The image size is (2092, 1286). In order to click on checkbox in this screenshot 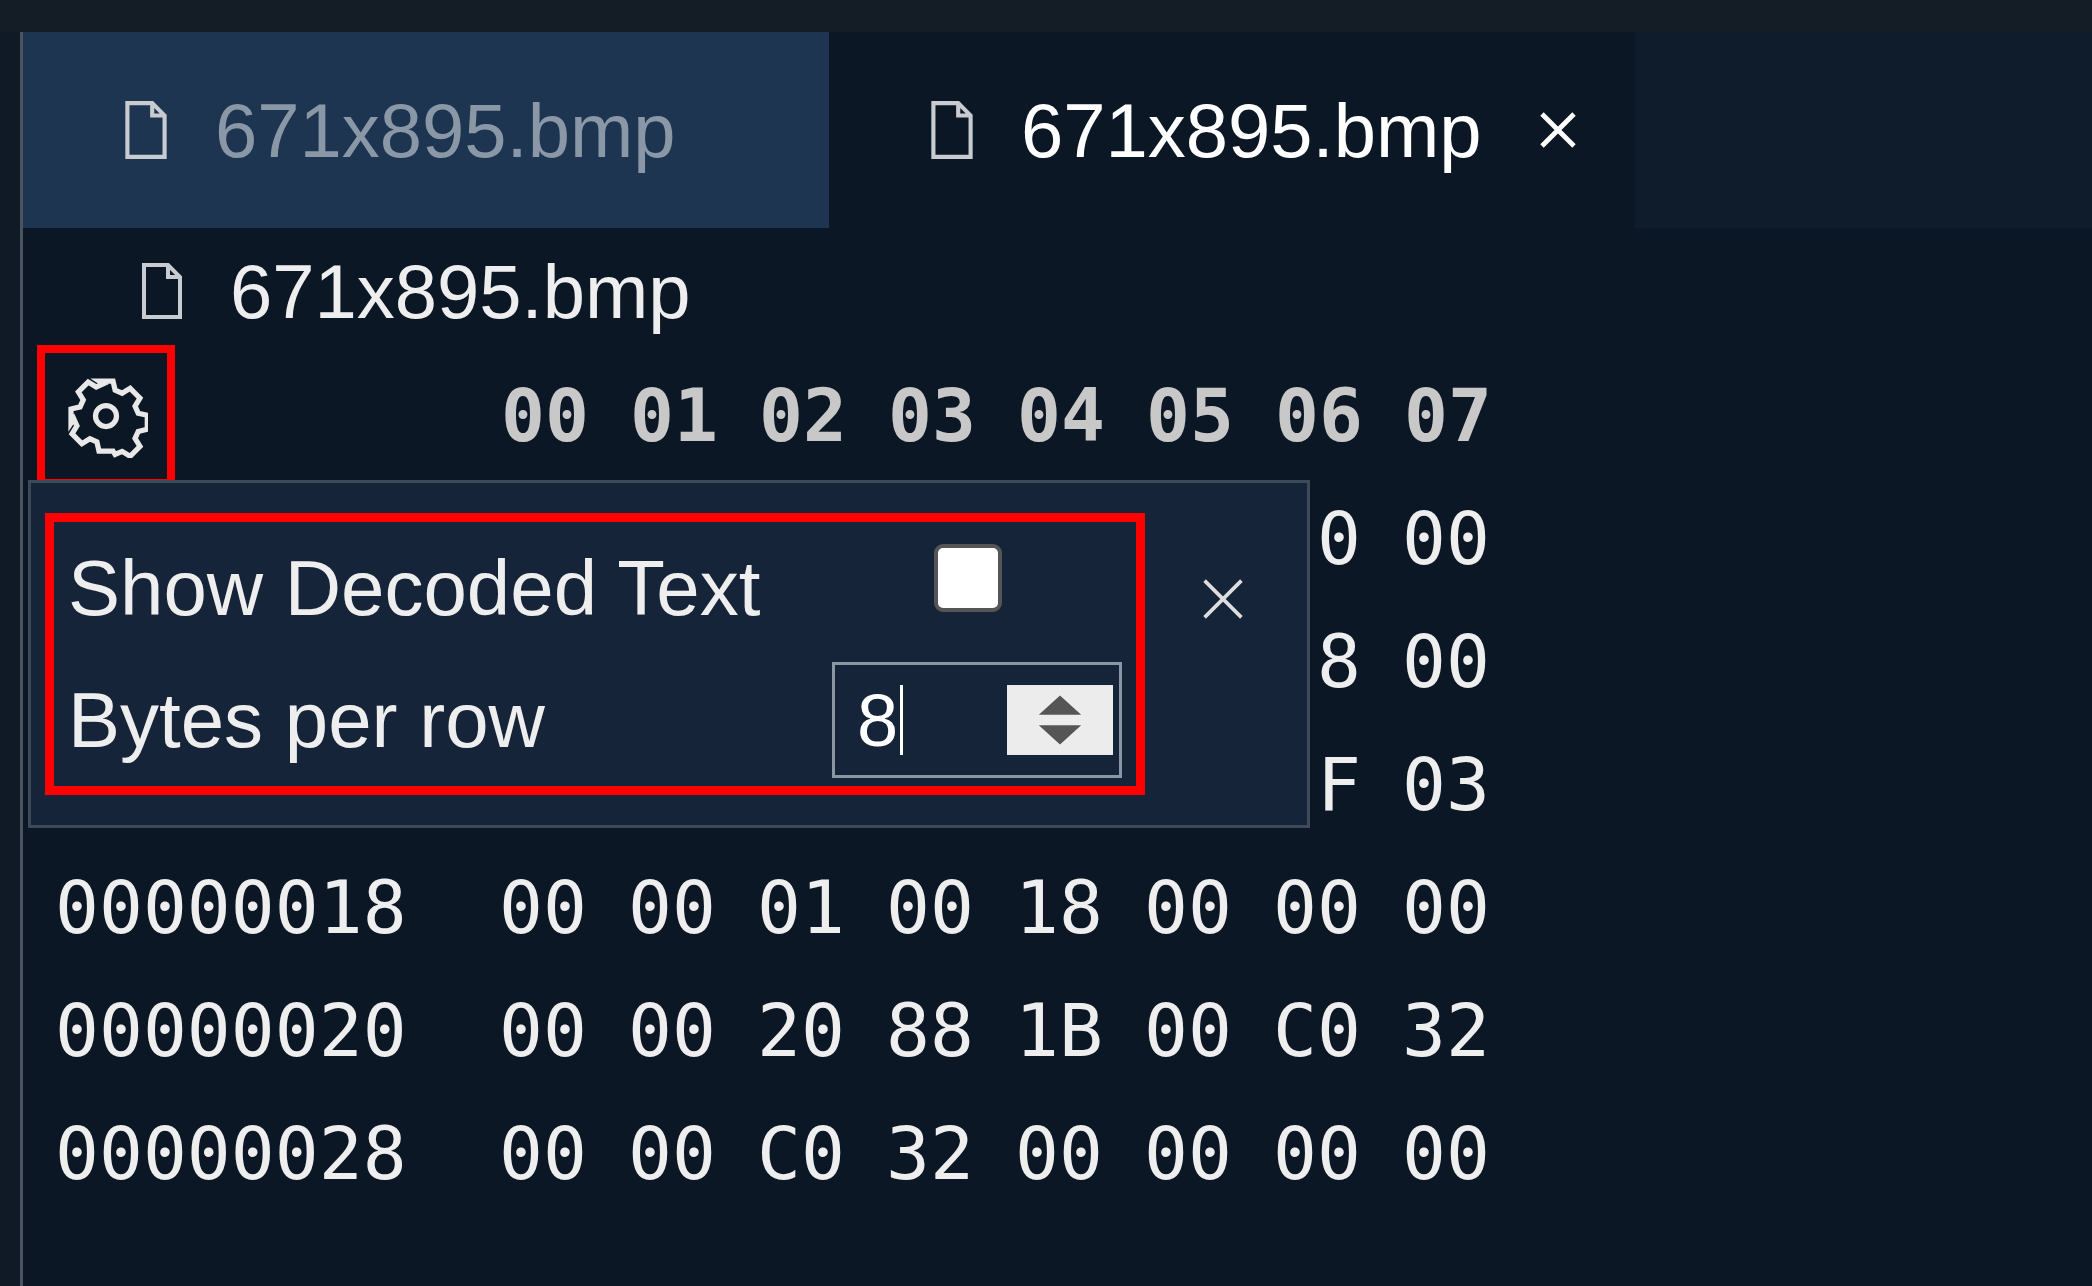, I will do `click(968, 578)`.